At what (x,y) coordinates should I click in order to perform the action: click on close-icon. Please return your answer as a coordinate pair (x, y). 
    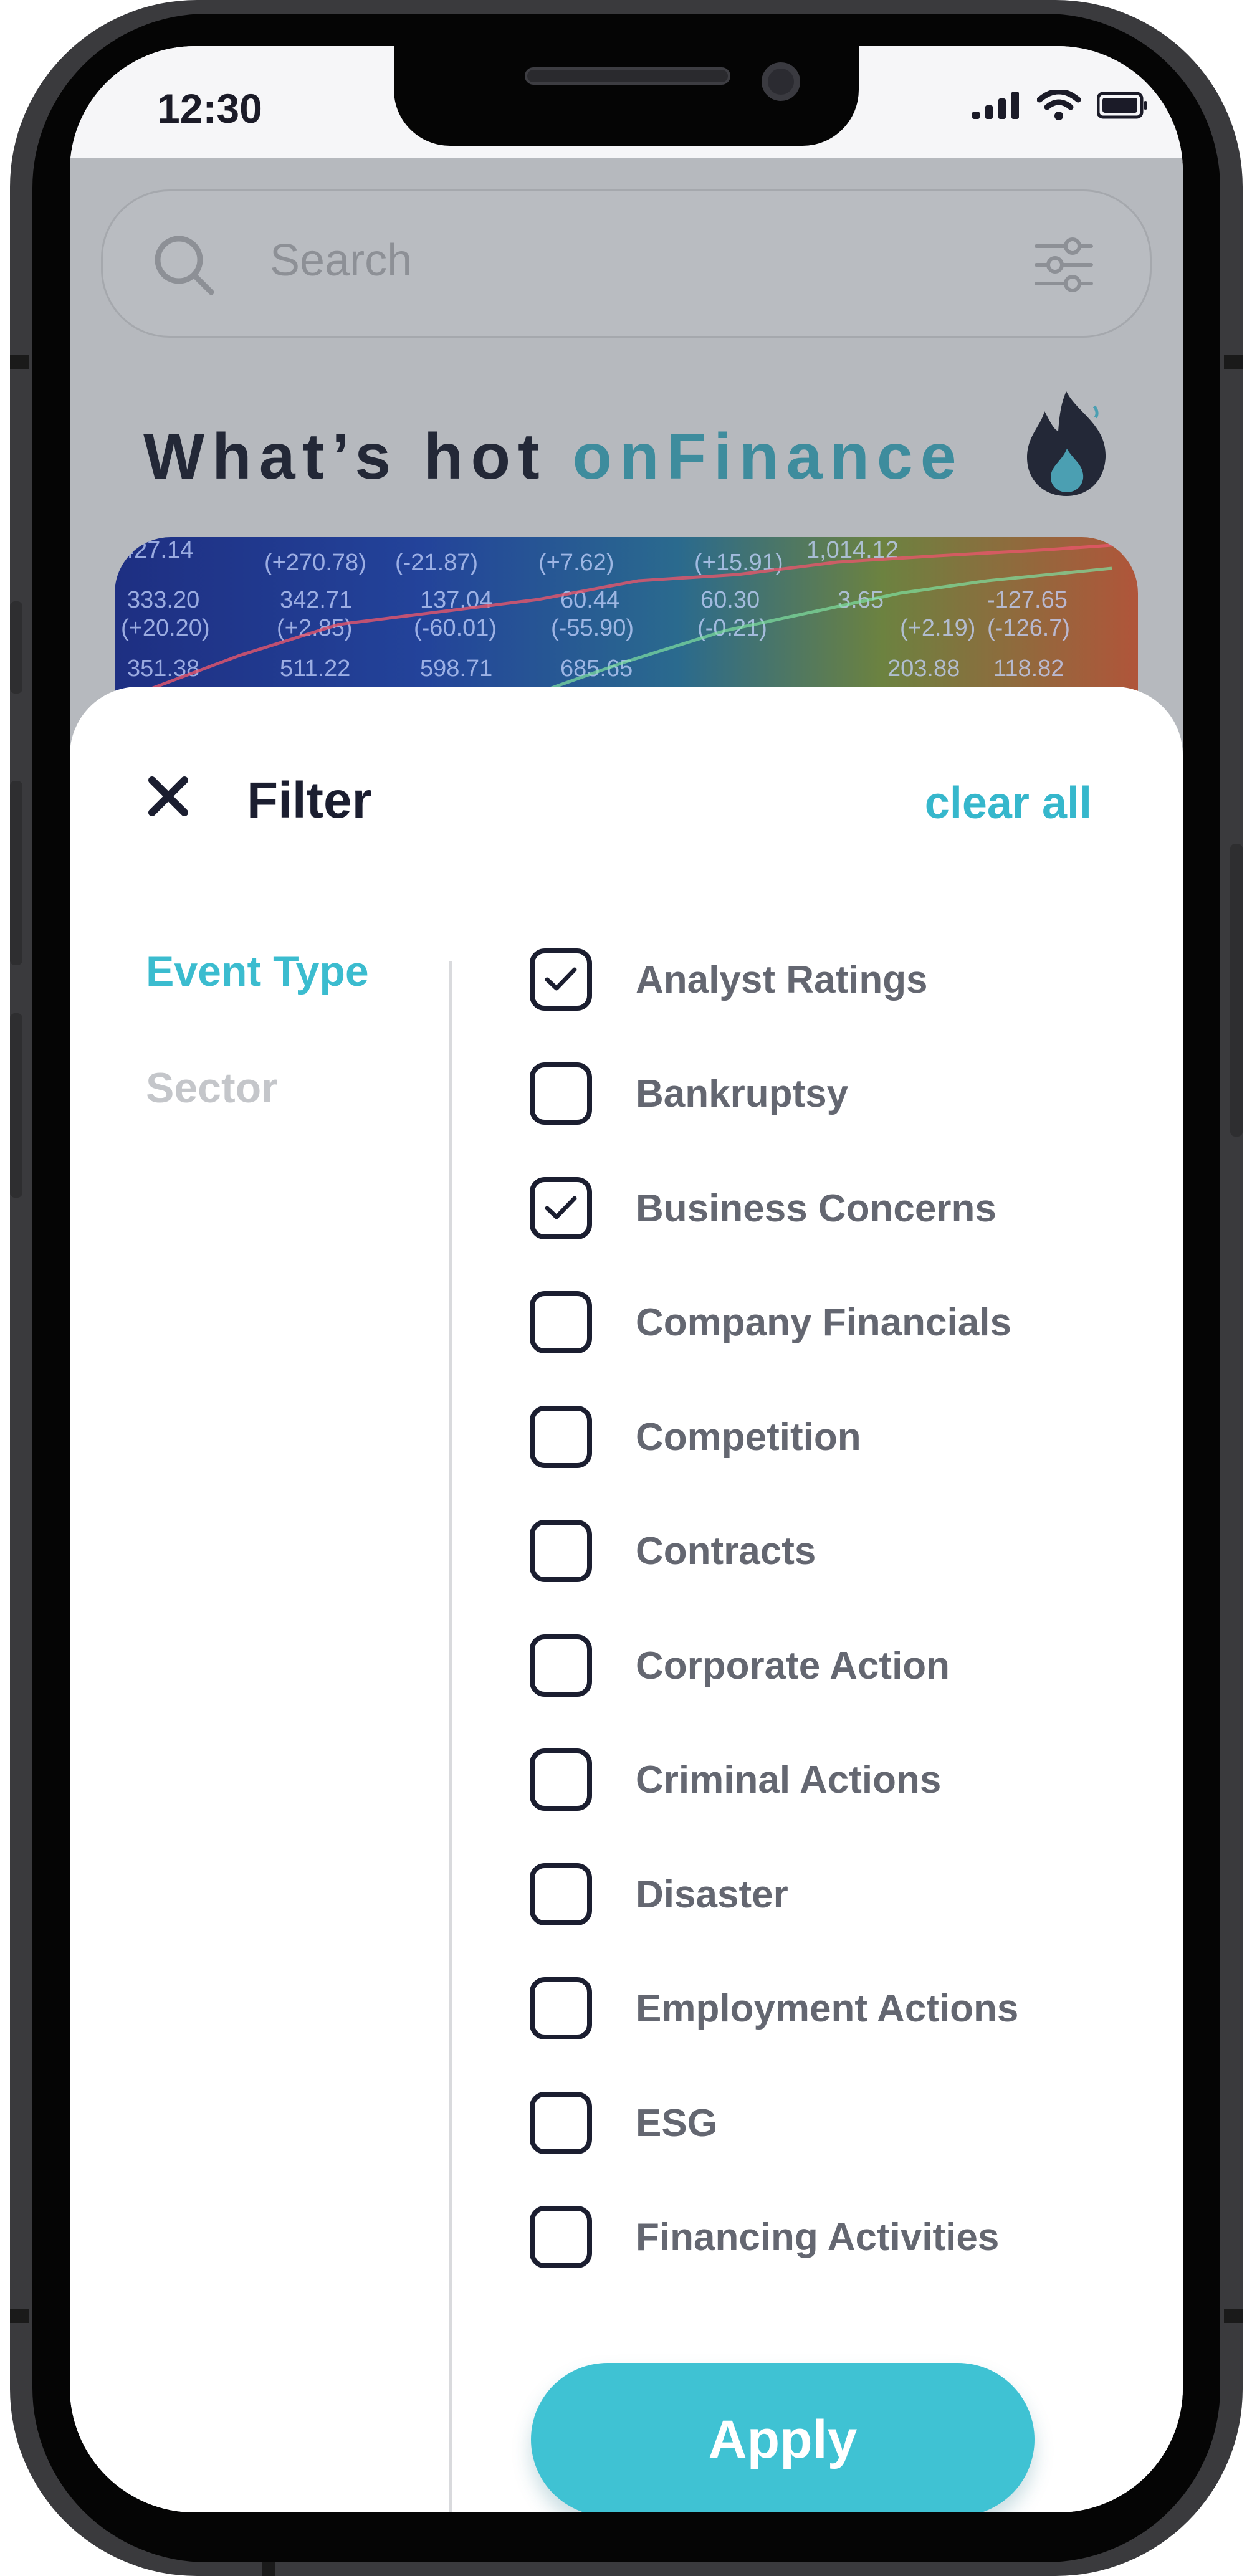
    Looking at the image, I should click on (168, 796).